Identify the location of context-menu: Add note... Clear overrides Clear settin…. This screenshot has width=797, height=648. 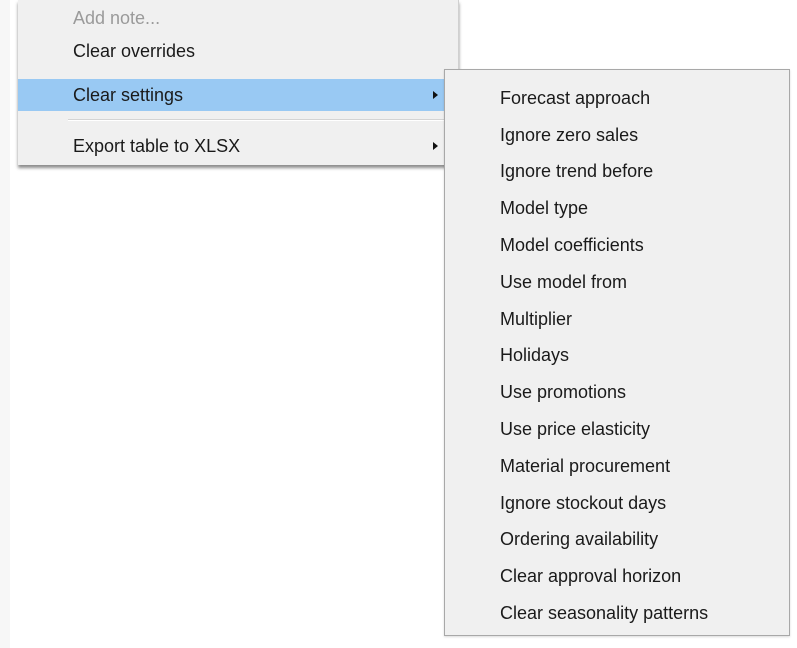
(238, 82).